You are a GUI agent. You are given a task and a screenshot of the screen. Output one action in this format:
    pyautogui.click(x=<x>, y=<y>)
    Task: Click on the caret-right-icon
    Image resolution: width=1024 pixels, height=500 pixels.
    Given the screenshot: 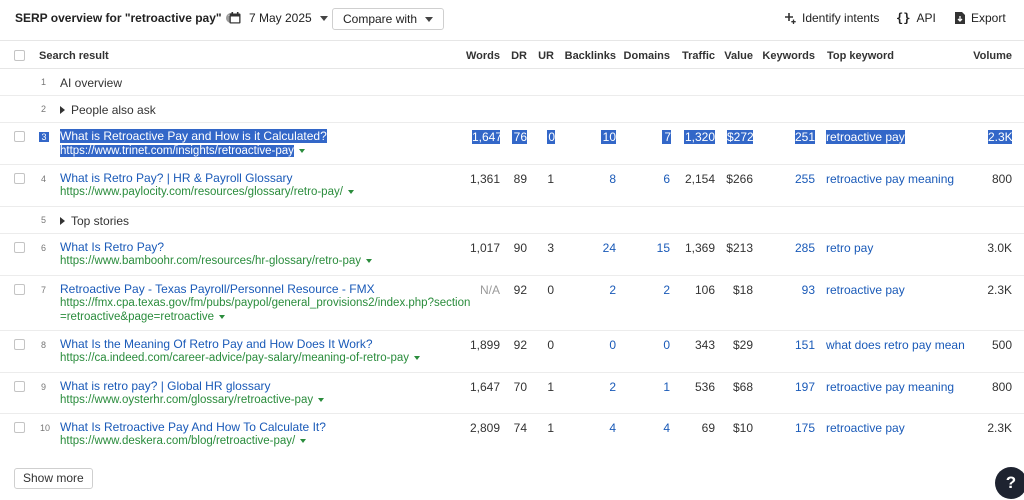 What is the action you would take?
    pyautogui.click(x=62, y=220)
    